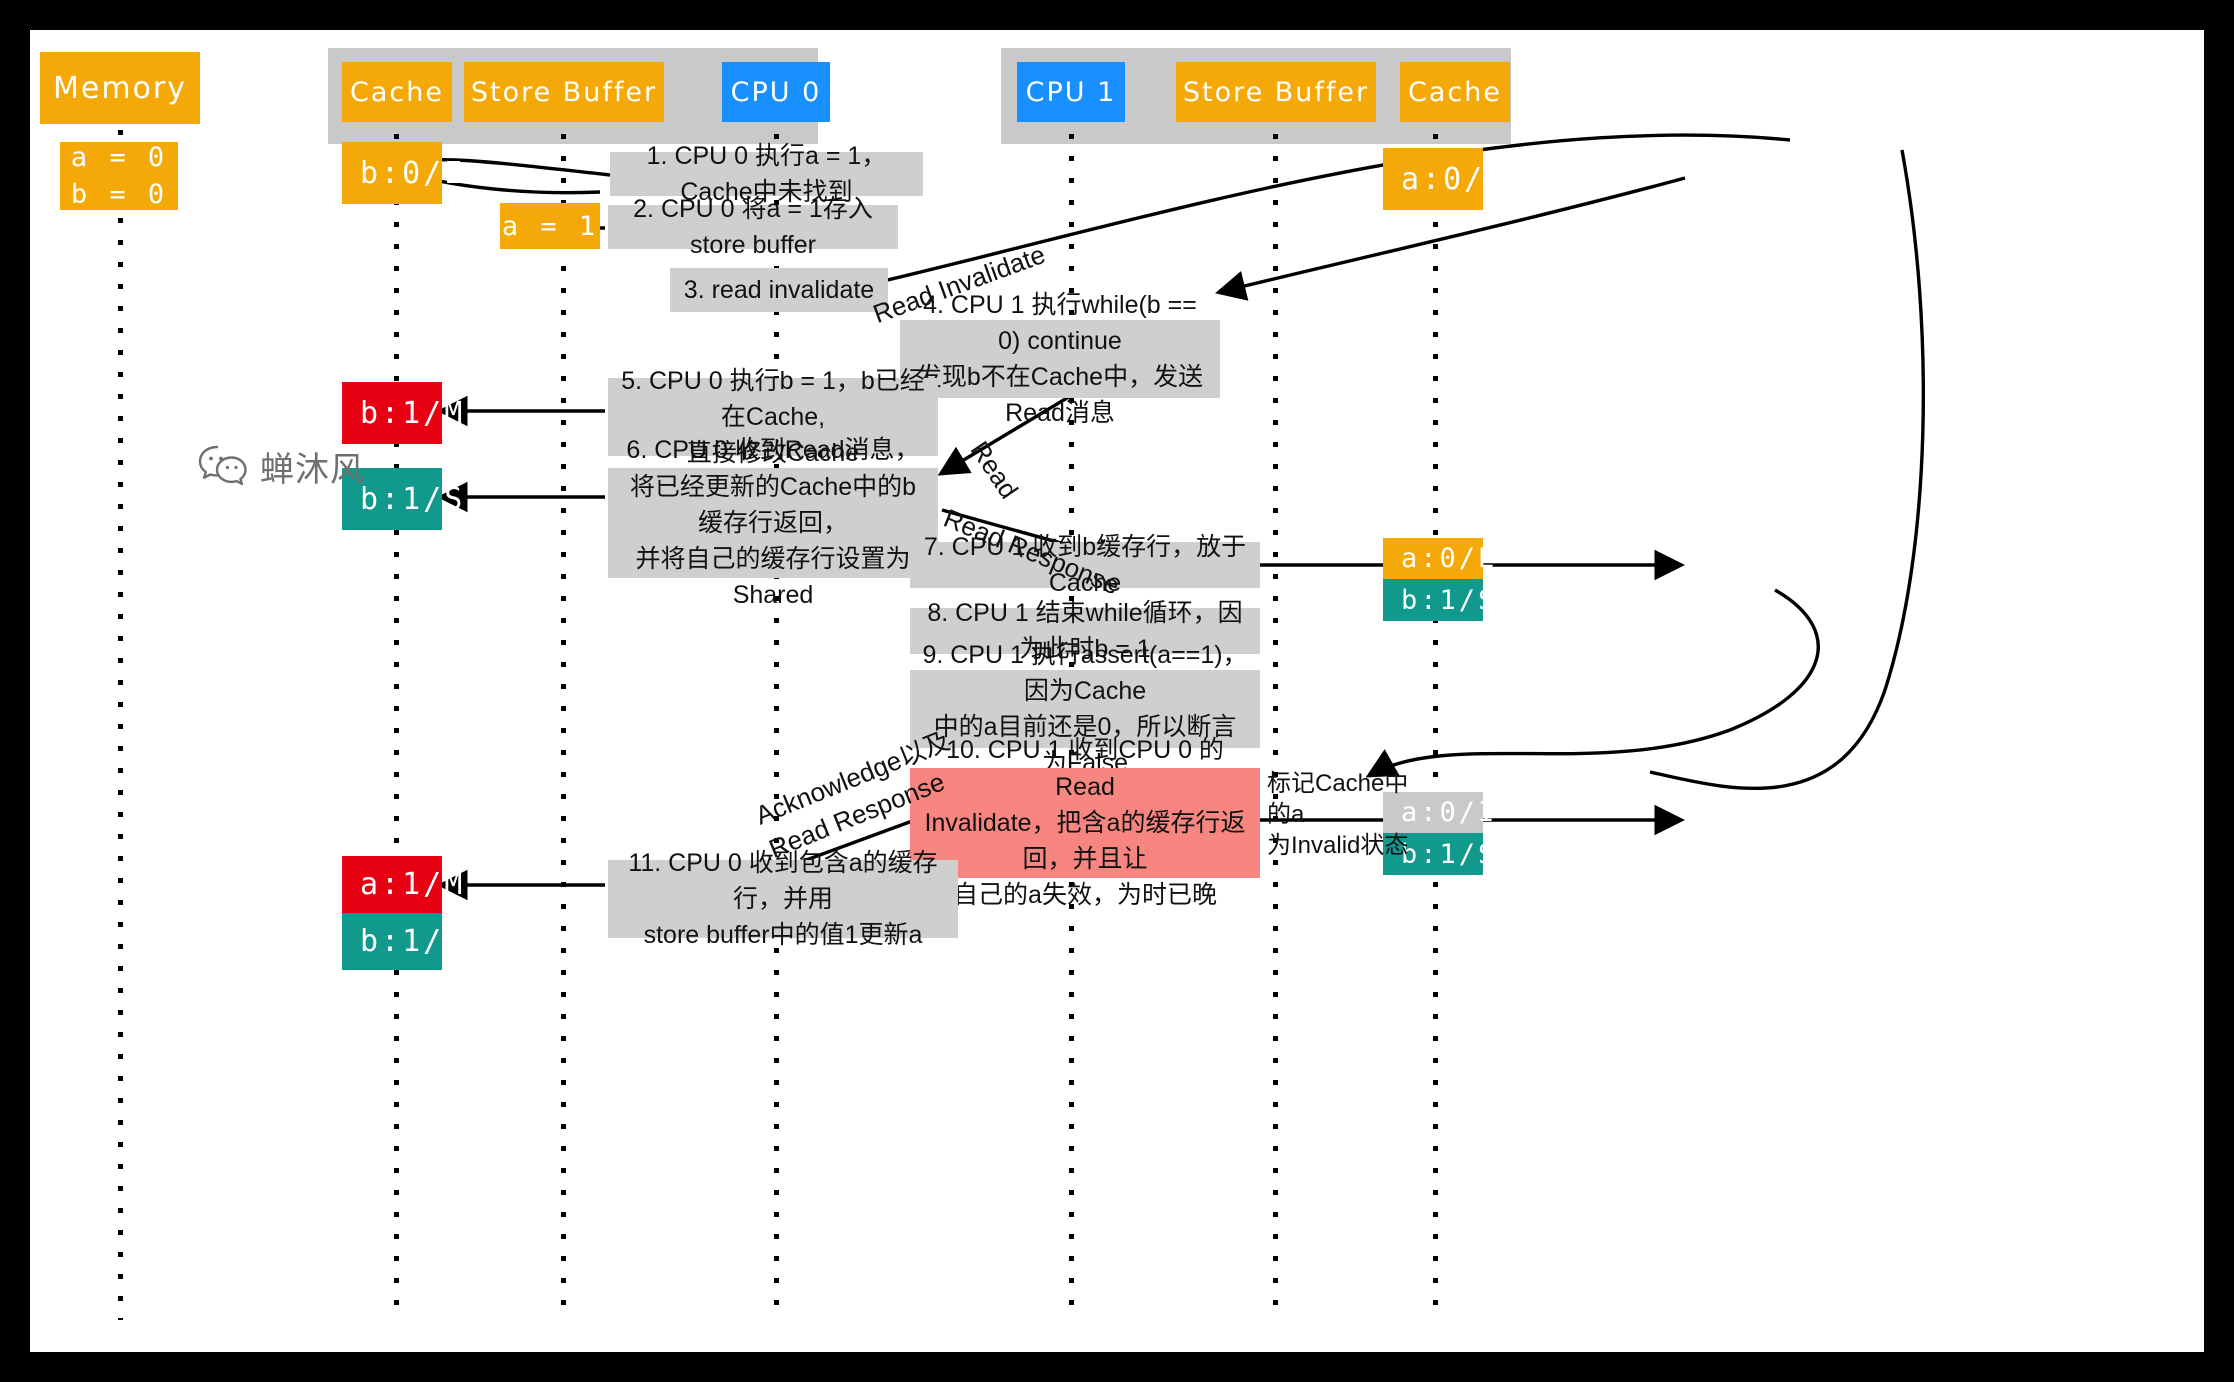  Describe the element at coordinates (550, 226) in the screenshot. I see `cpu0-store-buffer-entry: a = 1` at that location.